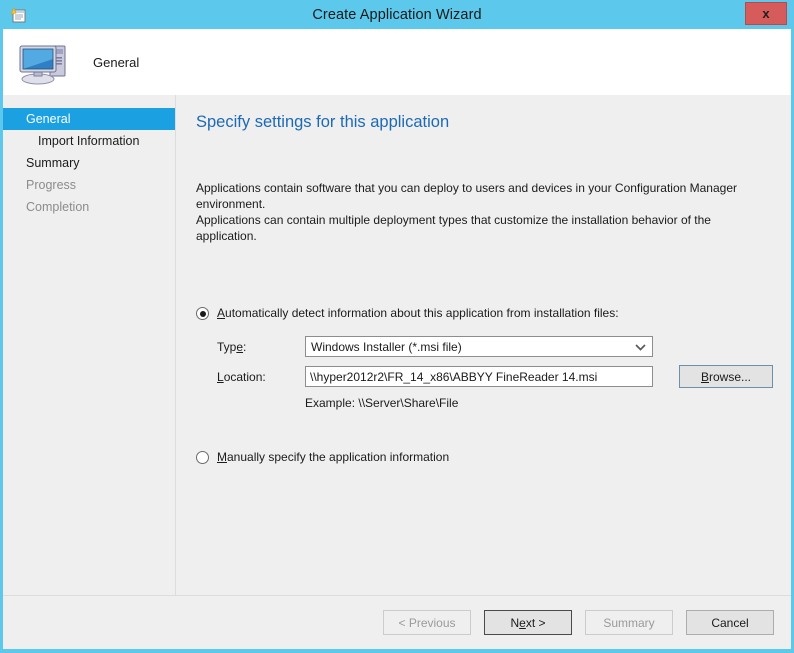 This screenshot has width=794, height=653. What do you see at coordinates (640, 346) in the screenshot?
I see `chevron-down-icon` at bounding box center [640, 346].